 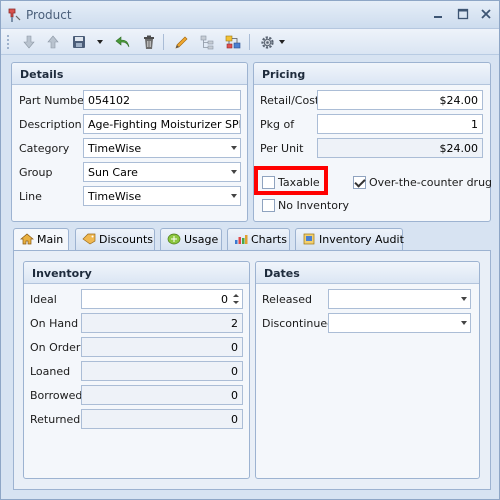 What do you see at coordinates (113, 172) in the screenshot?
I see `group-value: Sun Care` at bounding box center [113, 172].